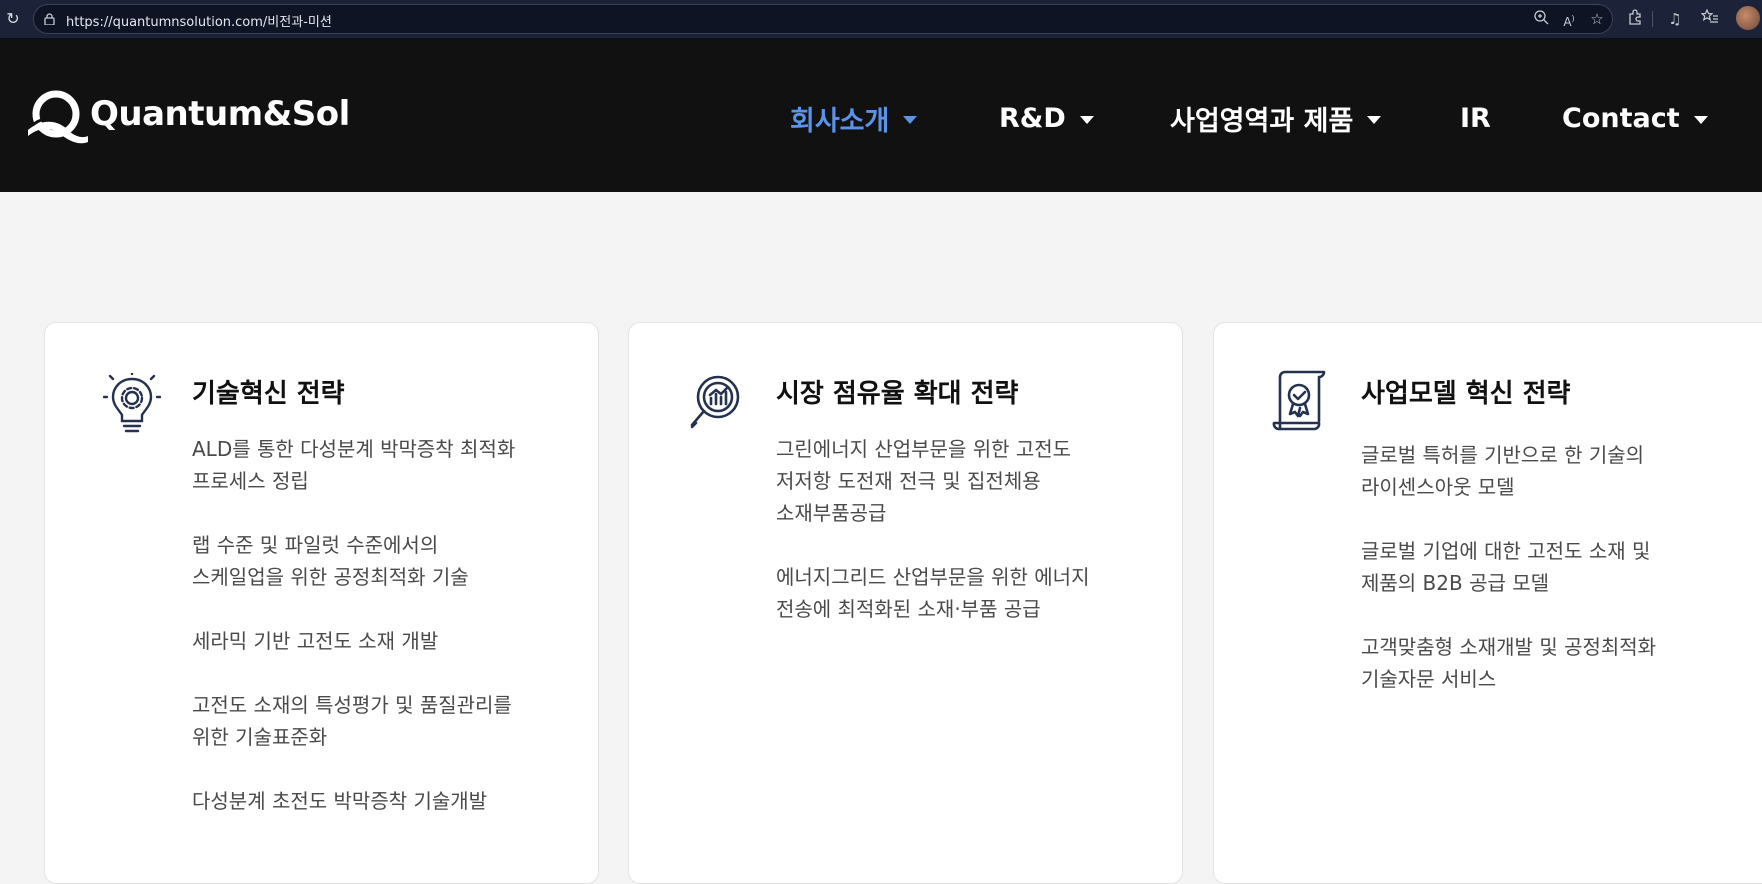 The height and width of the screenshot is (884, 1762). I want to click on list-item: 고객맞춤형 소재개발 및 공정최적화 기술자문 서비스, so click(1509, 663).